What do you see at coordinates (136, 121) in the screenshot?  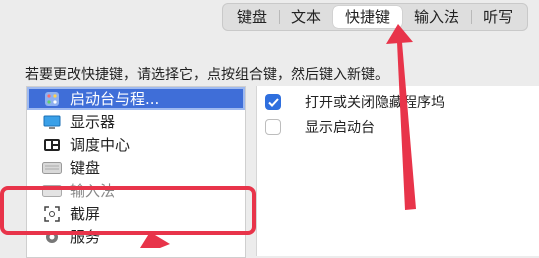 I see `sidebar-item-display: 显示器` at bounding box center [136, 121].